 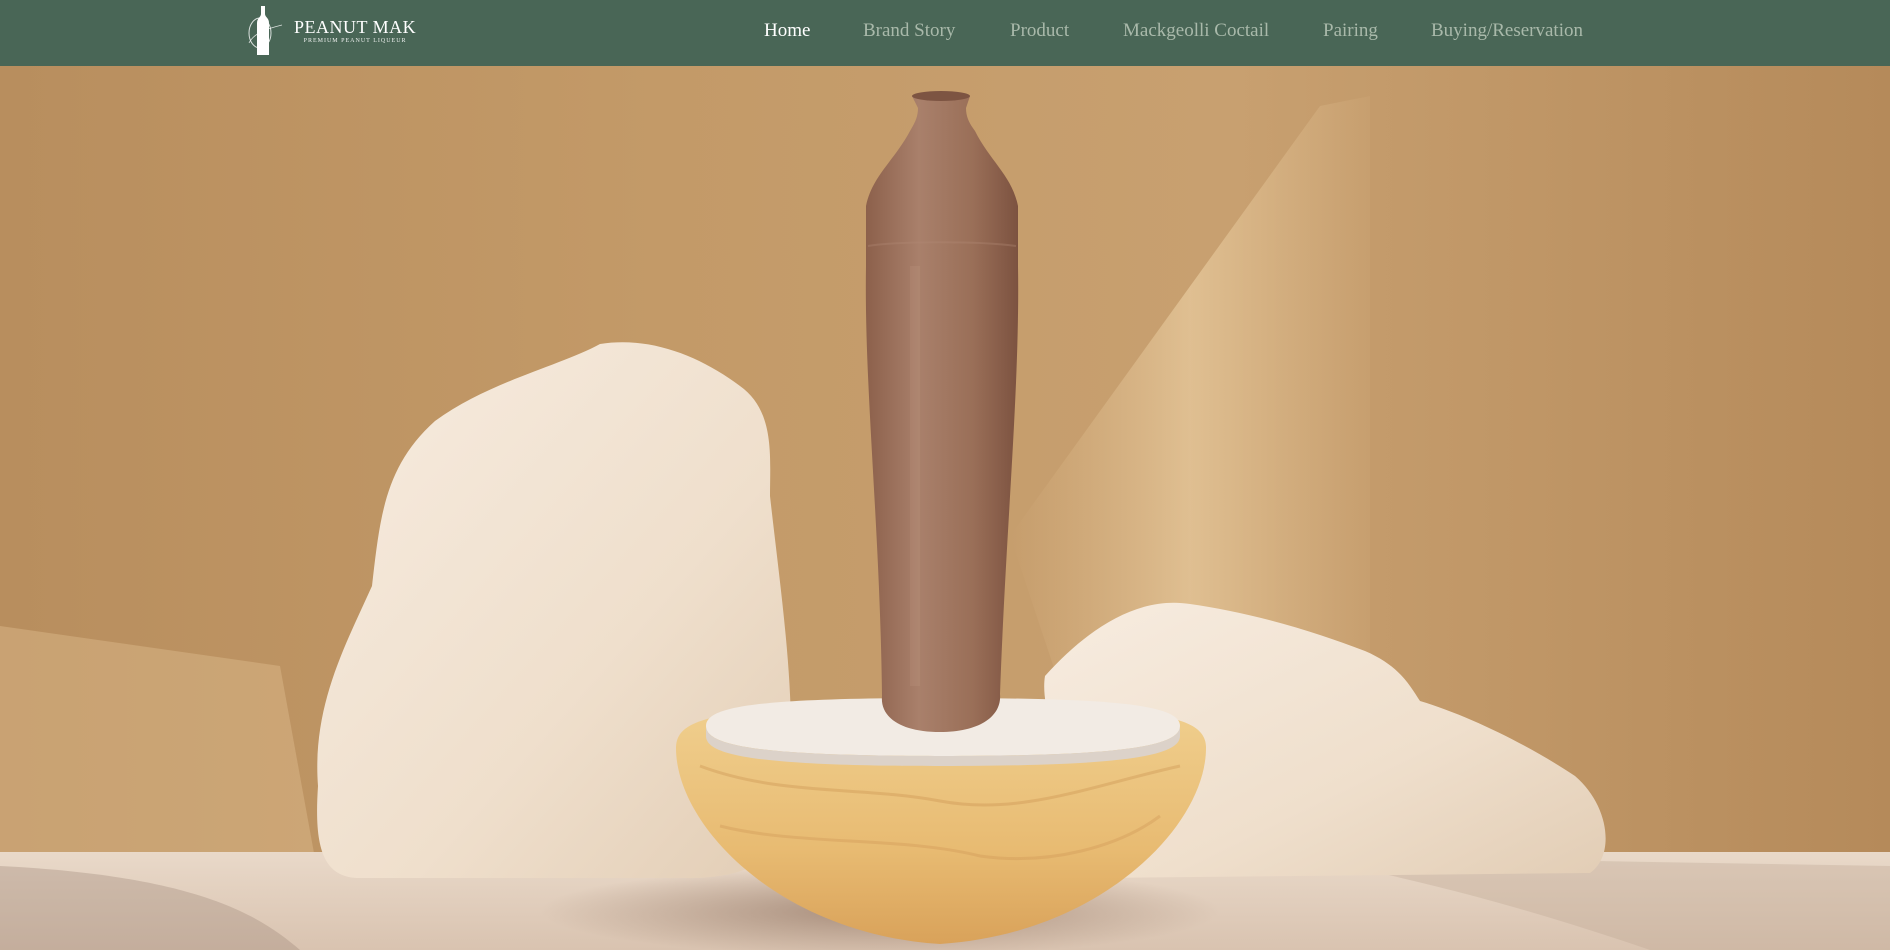 I want to click on nav-pairing: Pairing, so click(x=1350, y=31).